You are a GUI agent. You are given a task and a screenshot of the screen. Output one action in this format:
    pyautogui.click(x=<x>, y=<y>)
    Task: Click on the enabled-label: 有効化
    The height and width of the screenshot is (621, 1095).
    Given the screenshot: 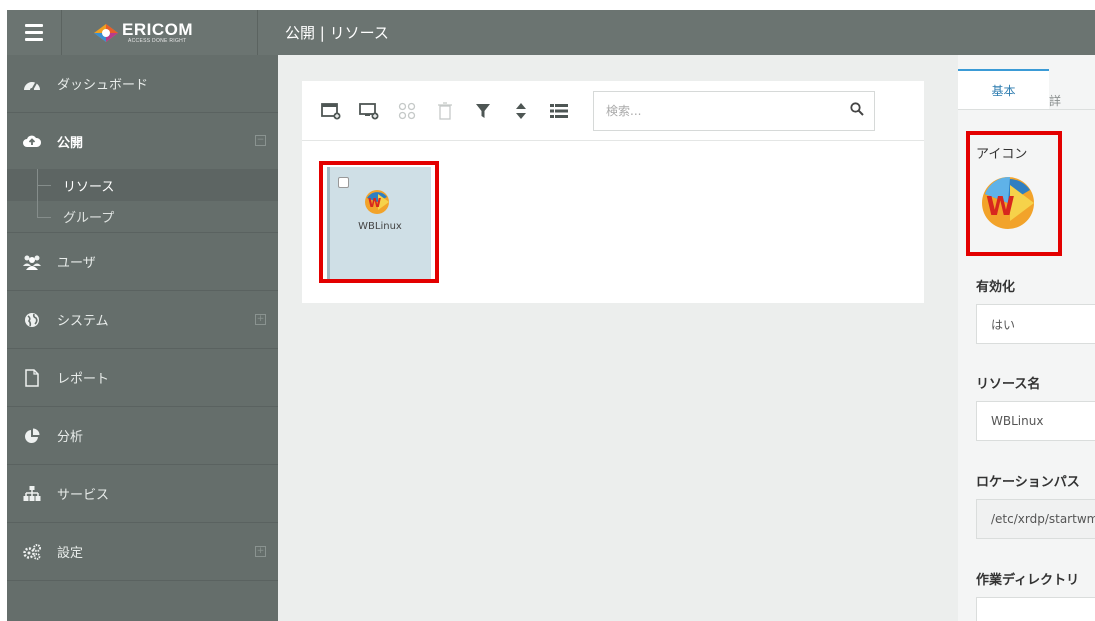 What is the action you would take?
    pyautogui.click(x=996, y=287)
    